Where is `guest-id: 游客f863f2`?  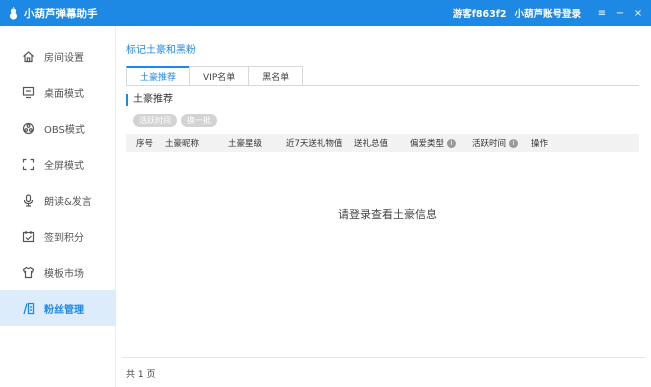 guest-id: 游客f863f2 is located at coordinates (479, 14).